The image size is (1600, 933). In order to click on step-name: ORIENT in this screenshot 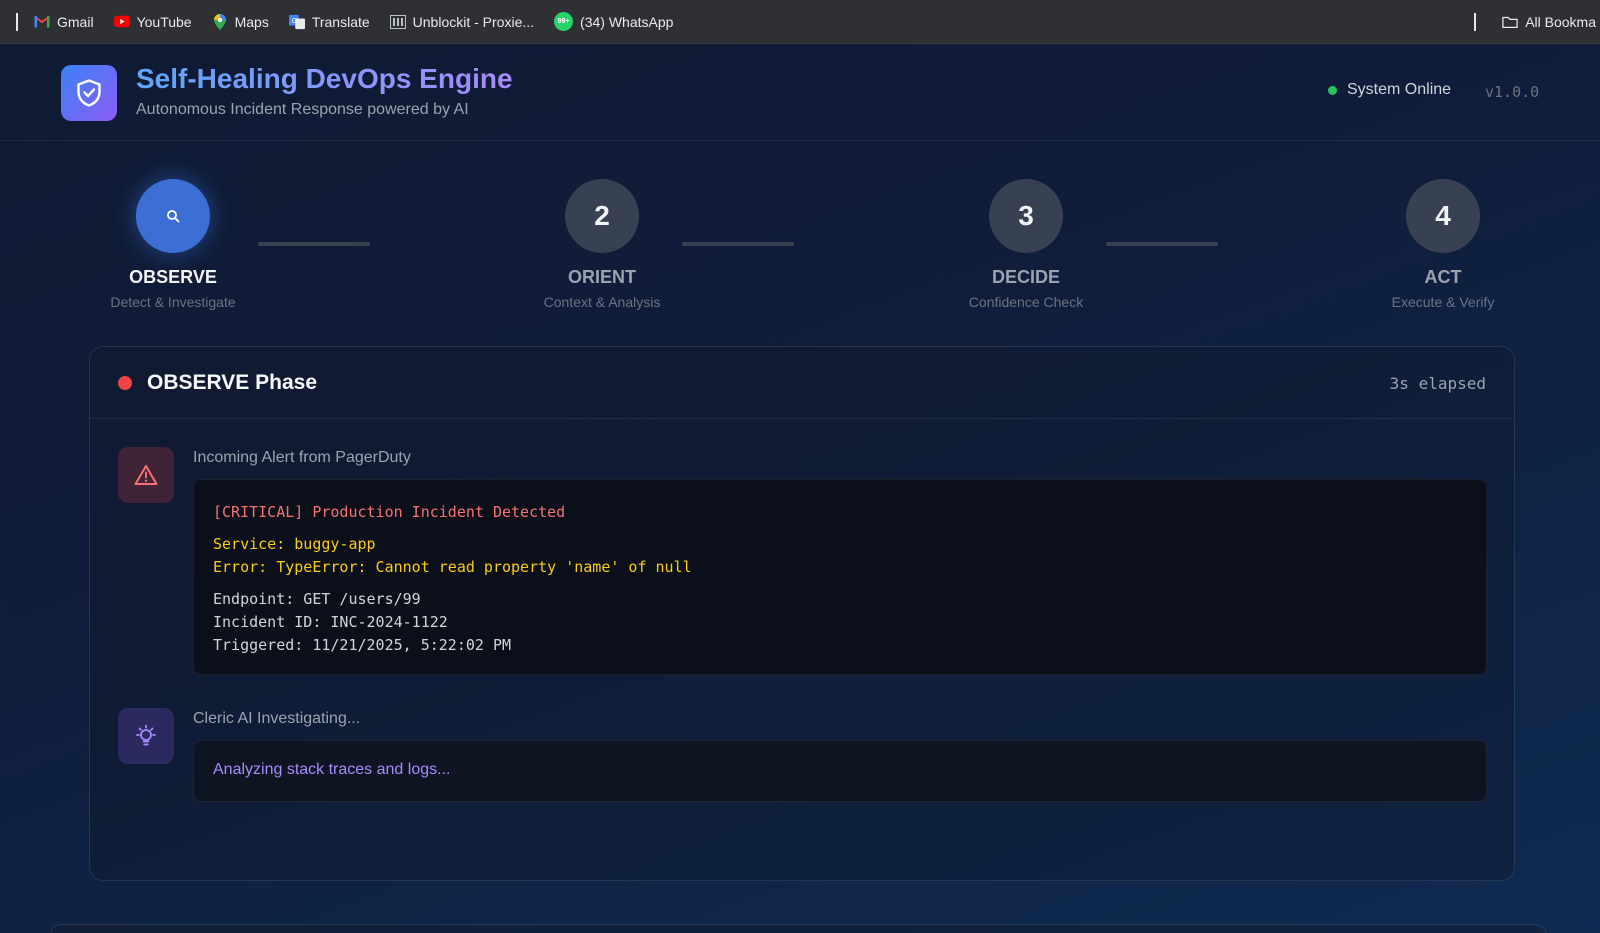, I will do `click(601, 277)`.